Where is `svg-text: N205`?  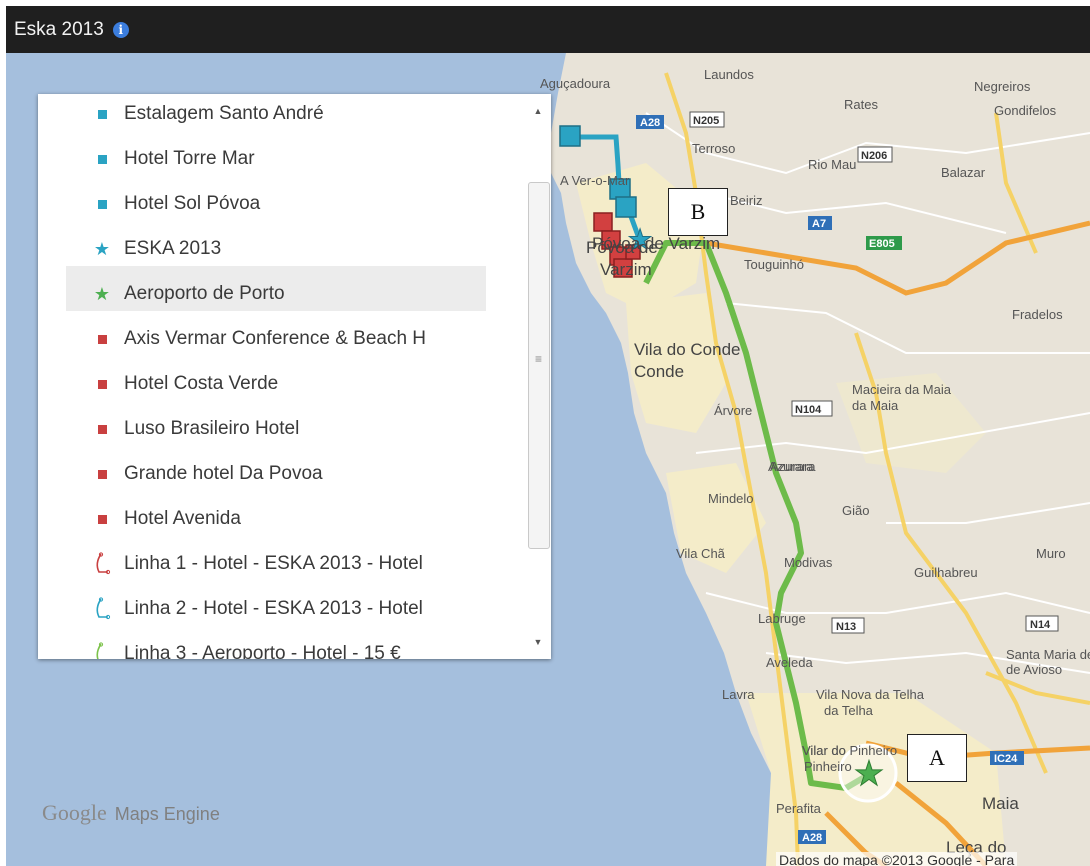
svg-text: N205 is located at coordinates (706, 121).